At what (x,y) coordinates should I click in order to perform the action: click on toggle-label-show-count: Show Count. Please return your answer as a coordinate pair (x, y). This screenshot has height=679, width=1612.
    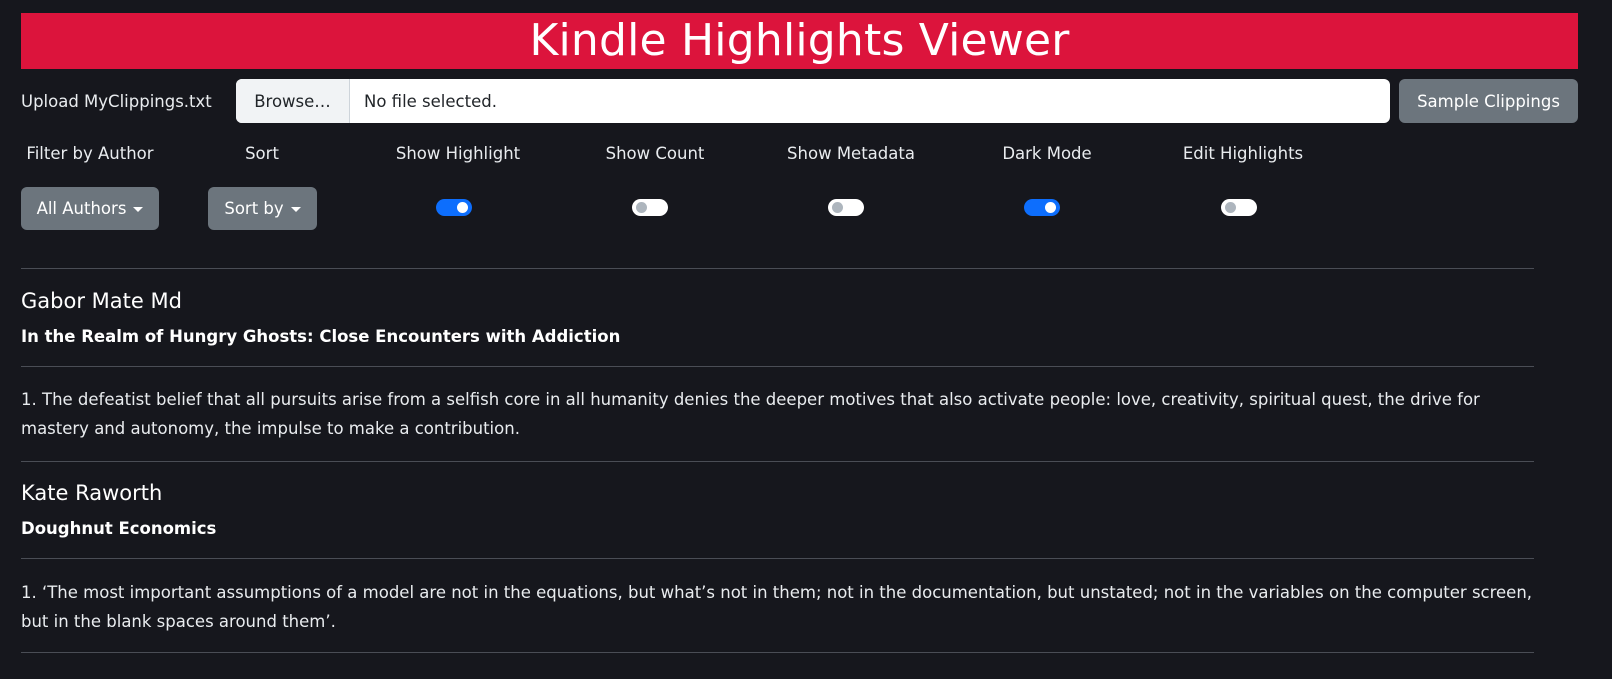
    Looking at the image, I should click on (655, 153).